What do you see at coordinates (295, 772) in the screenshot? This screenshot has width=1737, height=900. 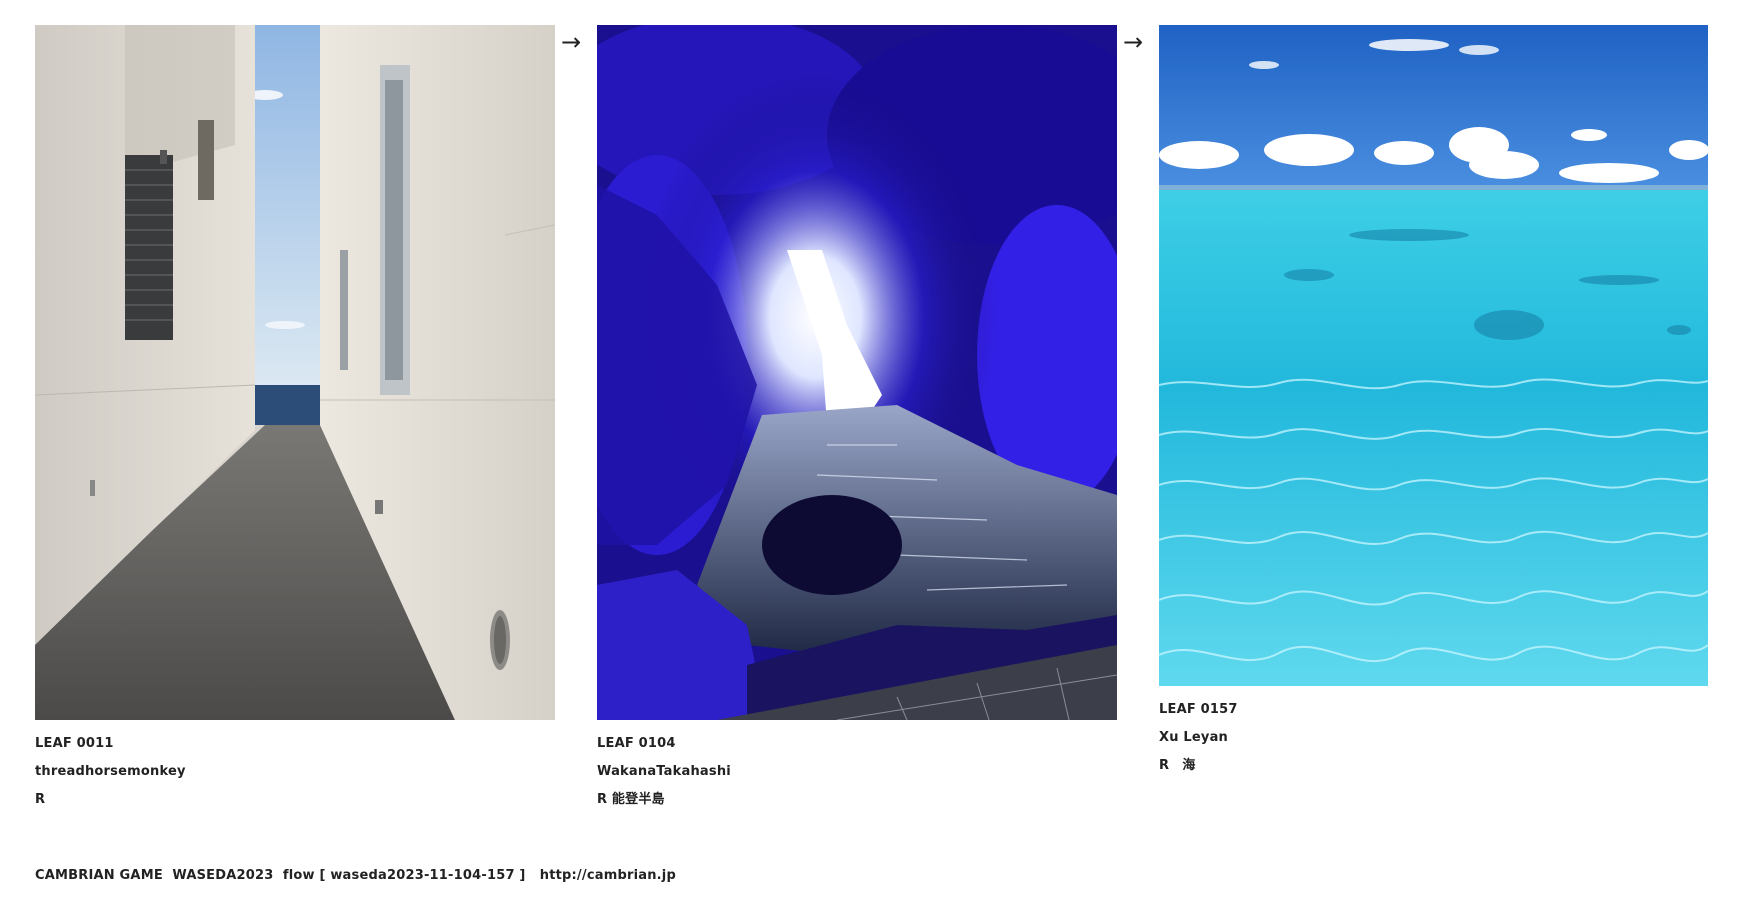 I see `leaf-author: threadhorsemonkey` at bounding box center [295, 772].